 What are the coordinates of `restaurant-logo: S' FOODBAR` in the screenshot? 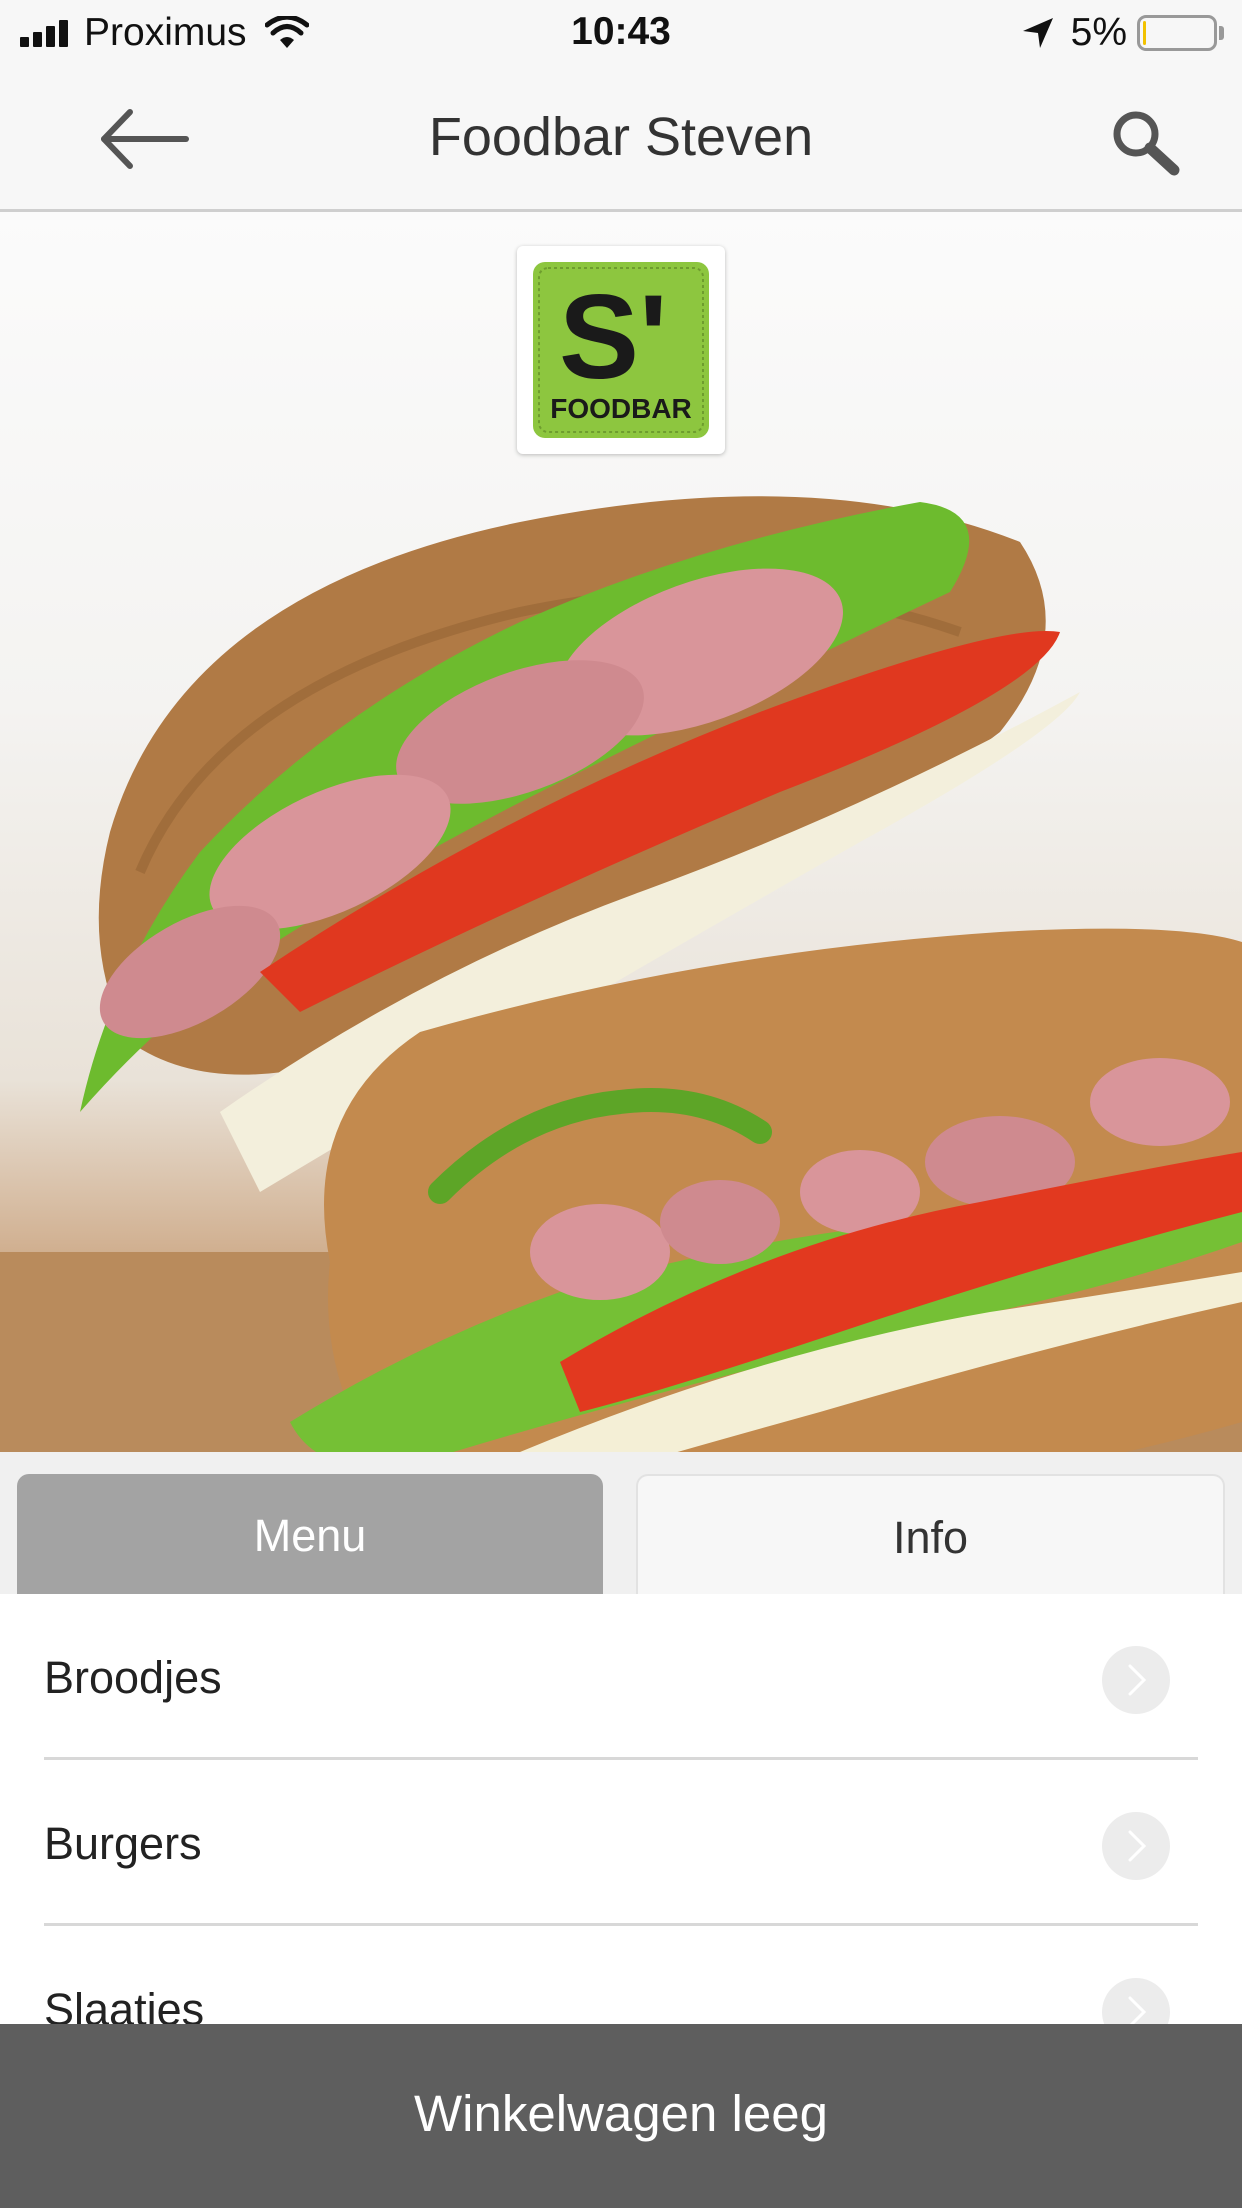 It's located at (621, 350).